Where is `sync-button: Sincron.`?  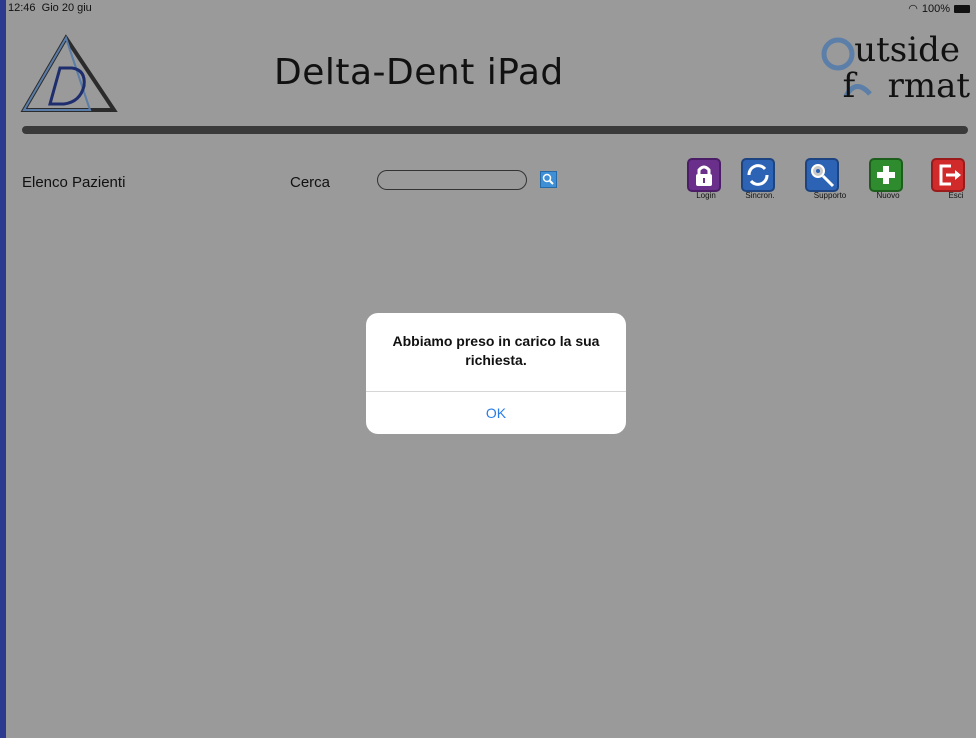 sync-button: Sincron. is located at coordinates (765, 183).